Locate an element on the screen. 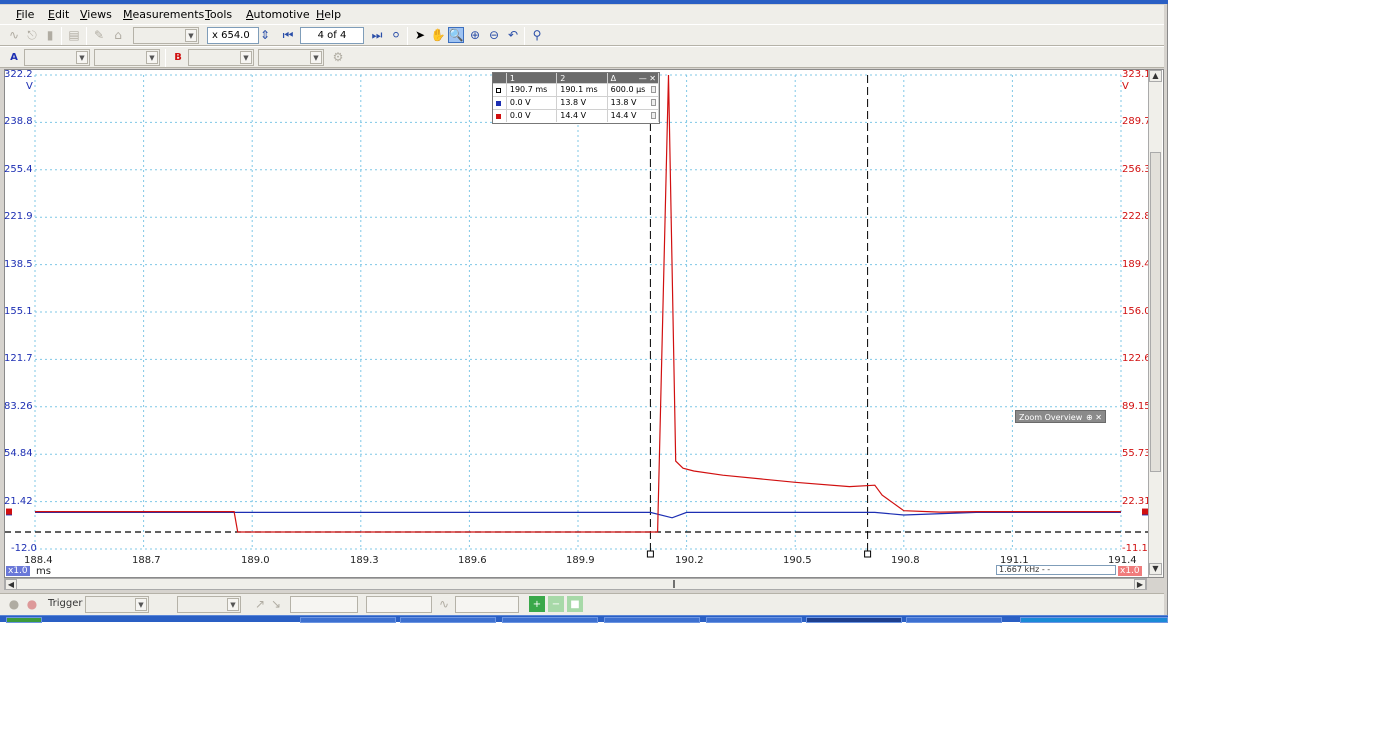  remove-measurement-icon: − is located at coordinates (556, 604).